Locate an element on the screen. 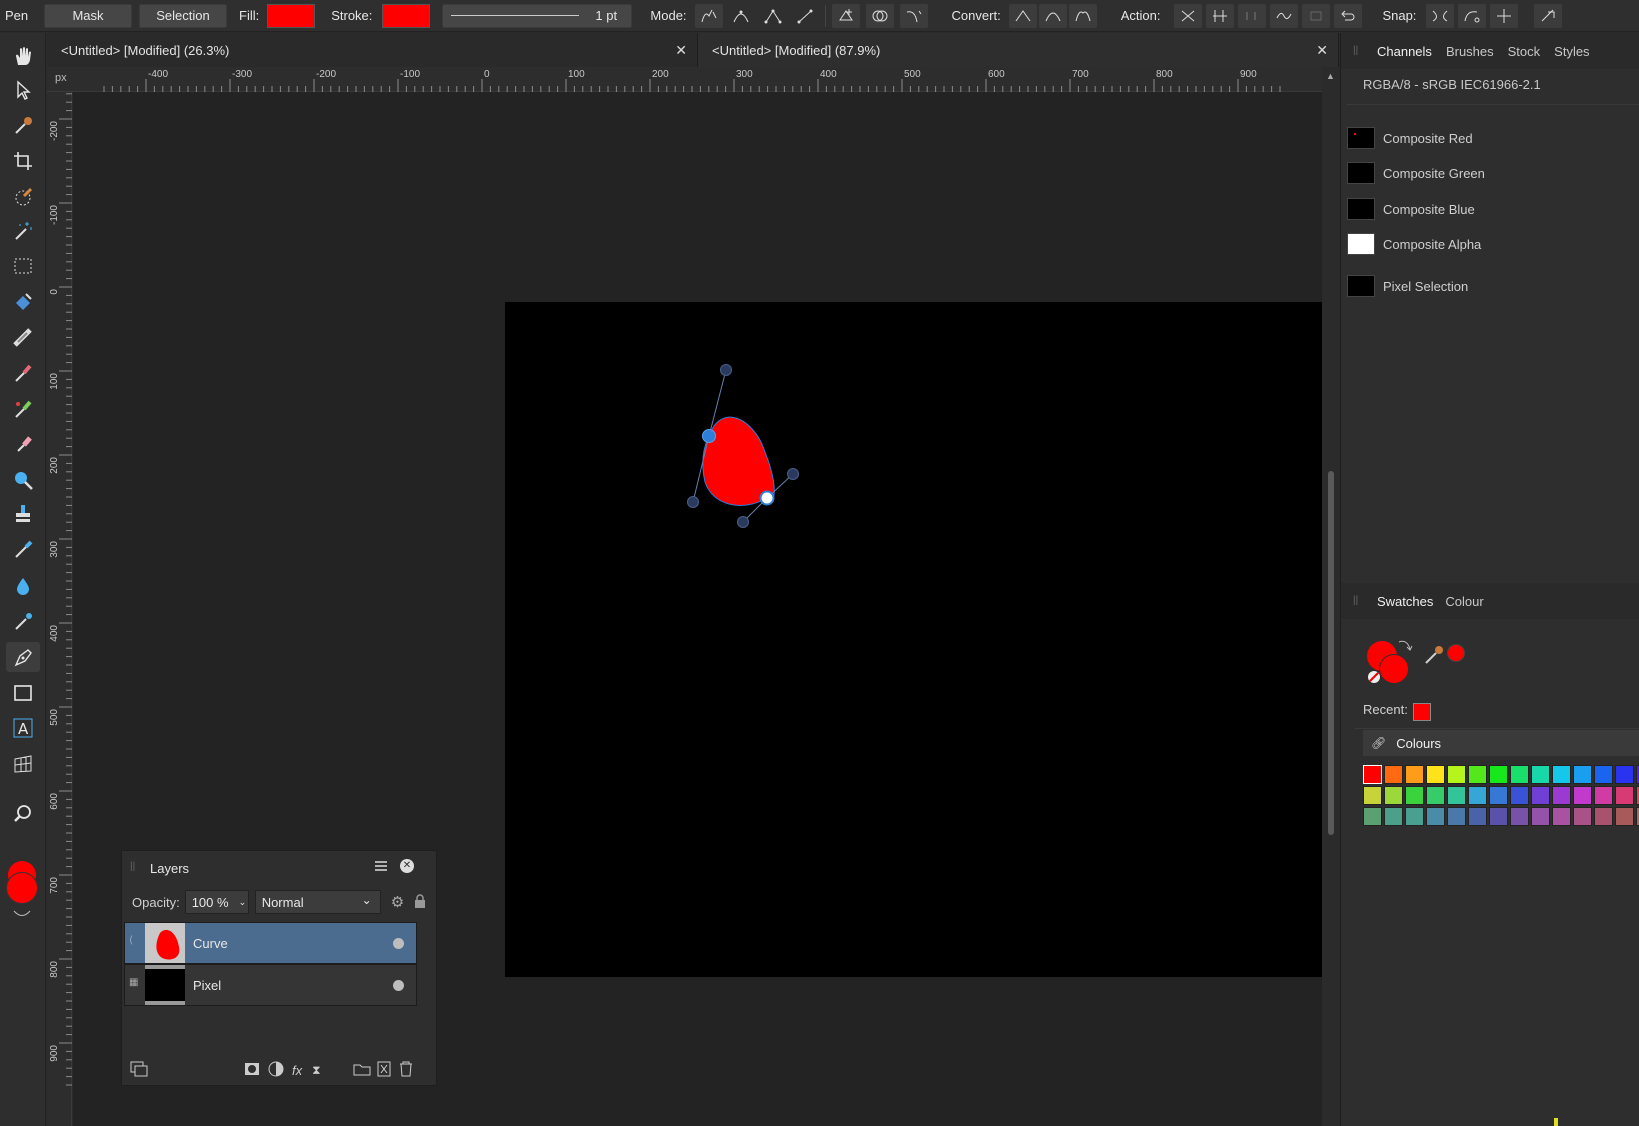  layer-row-pixel: ▦ Pixel is located at coordinates (270, 985).